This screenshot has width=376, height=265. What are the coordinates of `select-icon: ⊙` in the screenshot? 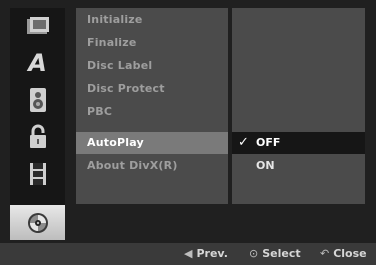 It's located at (254, 253).